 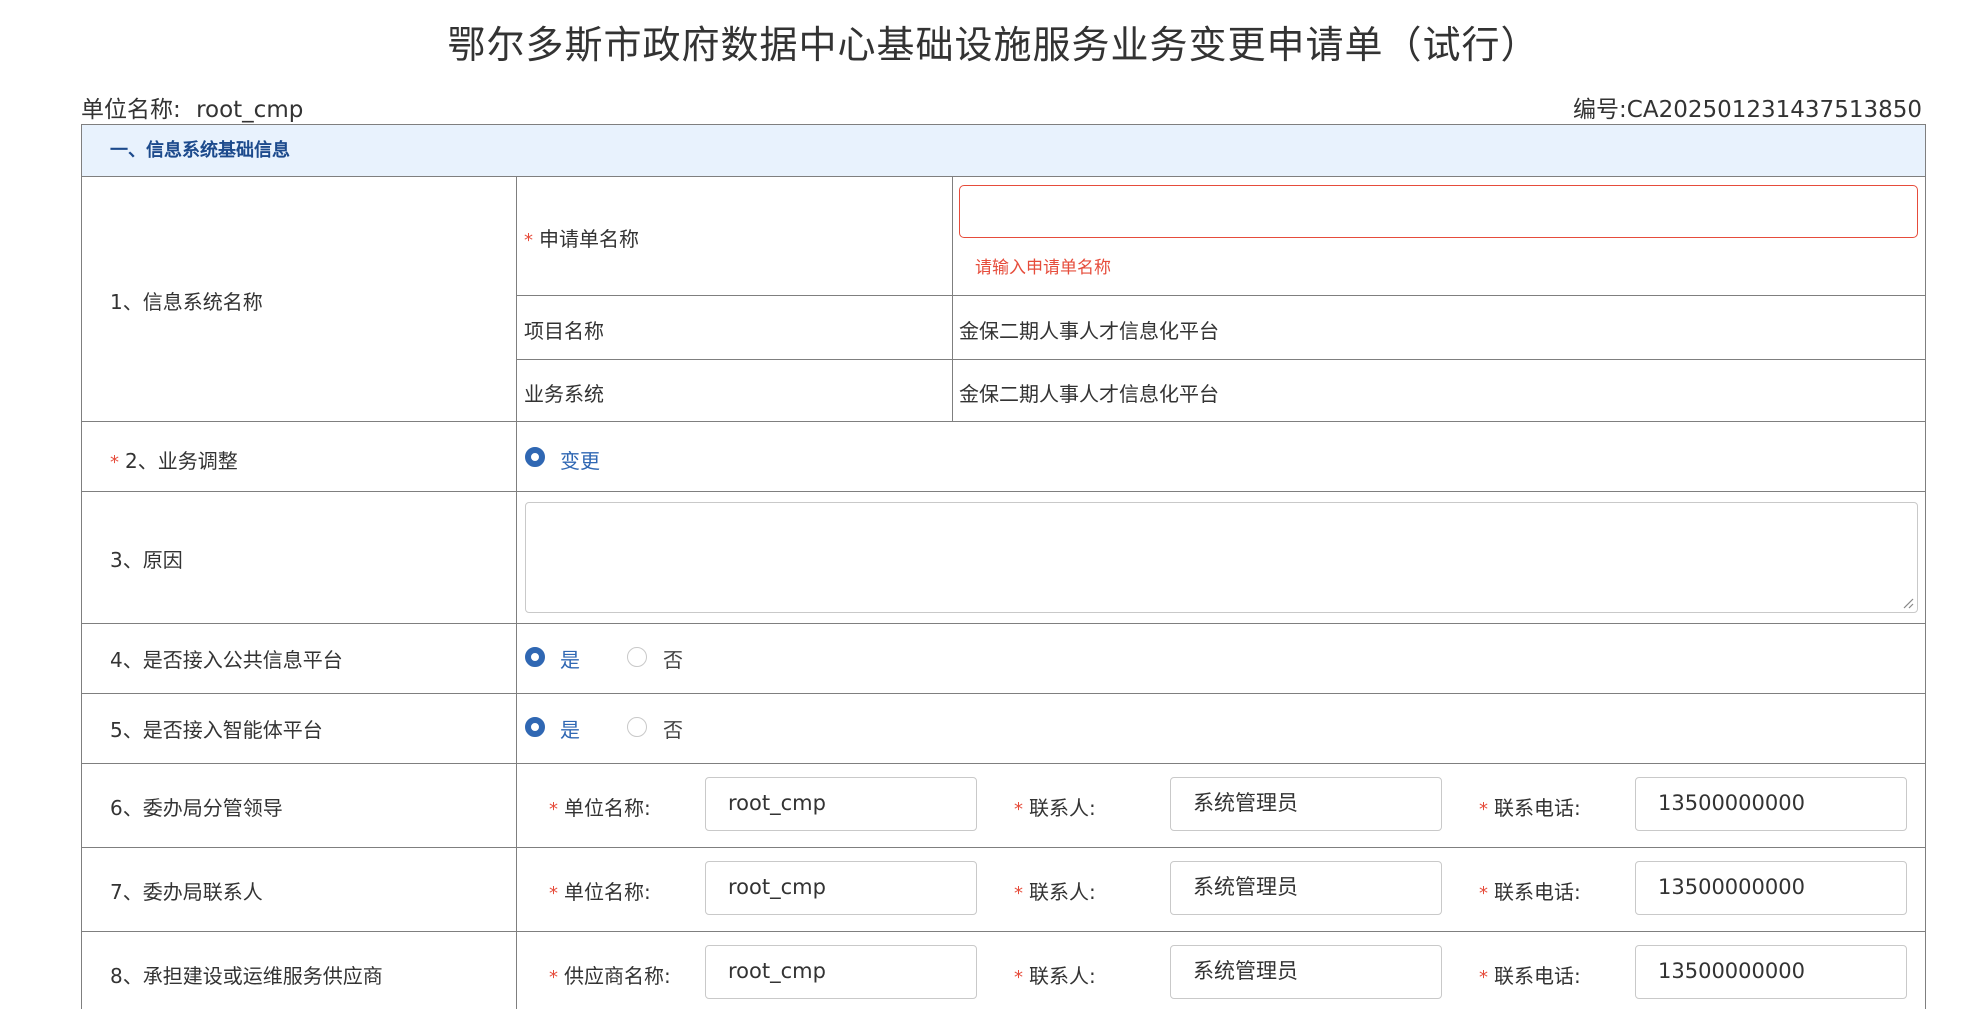 I want to click on public-platform-yes-label: 是, so click(x=570, y=658).